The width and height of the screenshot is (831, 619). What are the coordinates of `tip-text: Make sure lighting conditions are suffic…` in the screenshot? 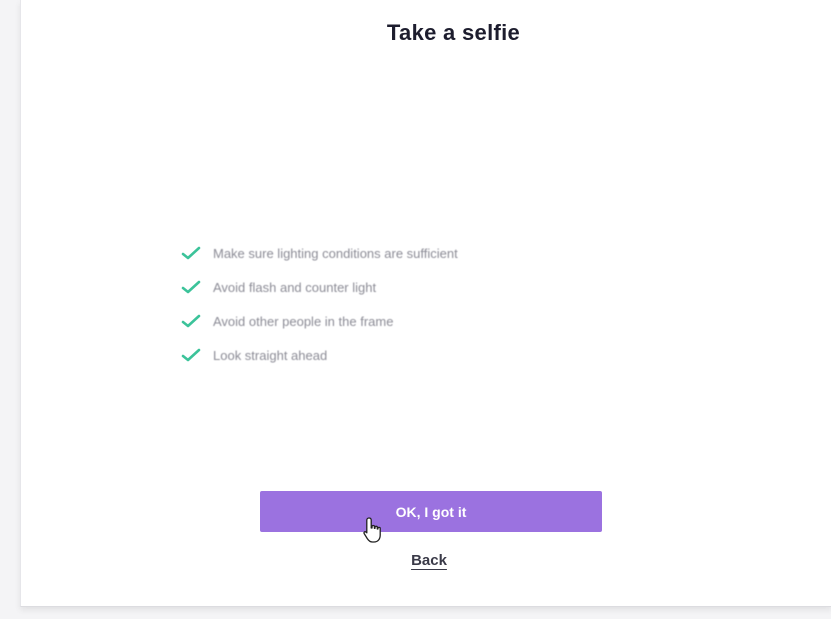 It's located at (335, 253).